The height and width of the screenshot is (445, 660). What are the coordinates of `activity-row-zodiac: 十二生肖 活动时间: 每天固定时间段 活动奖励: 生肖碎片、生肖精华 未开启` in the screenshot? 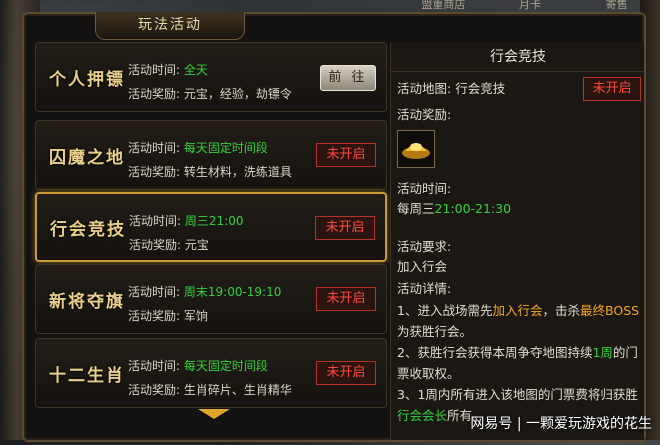 It's located at (211, 373).